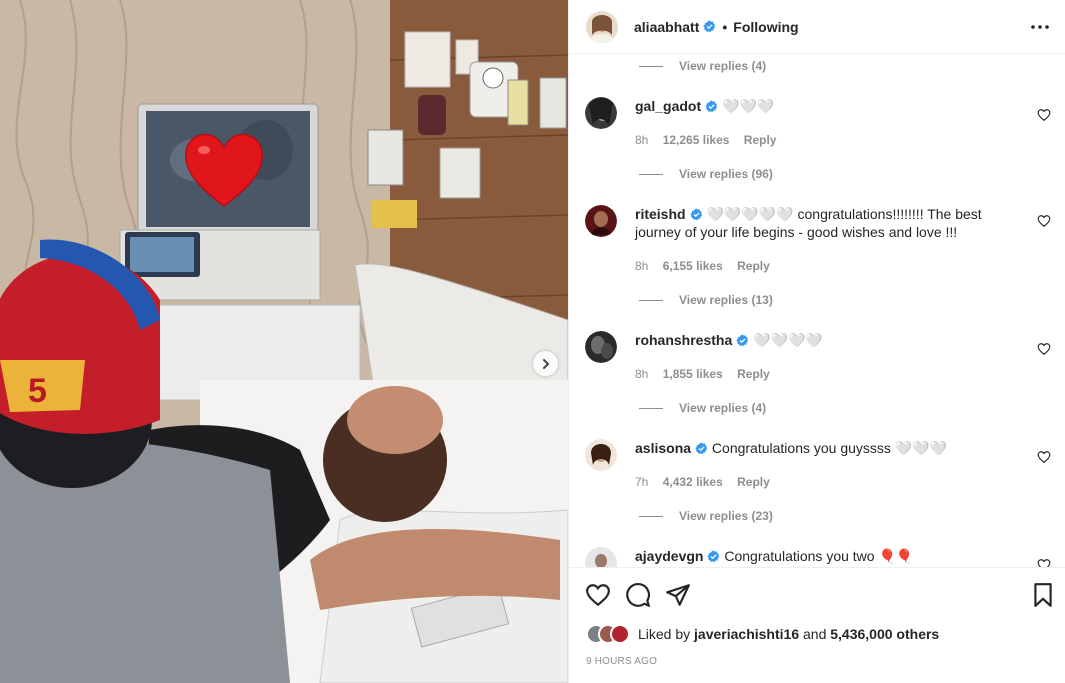 This screenshot has width=1065, height=683. I want to click on chevron-right-icon, so click(545, 363).